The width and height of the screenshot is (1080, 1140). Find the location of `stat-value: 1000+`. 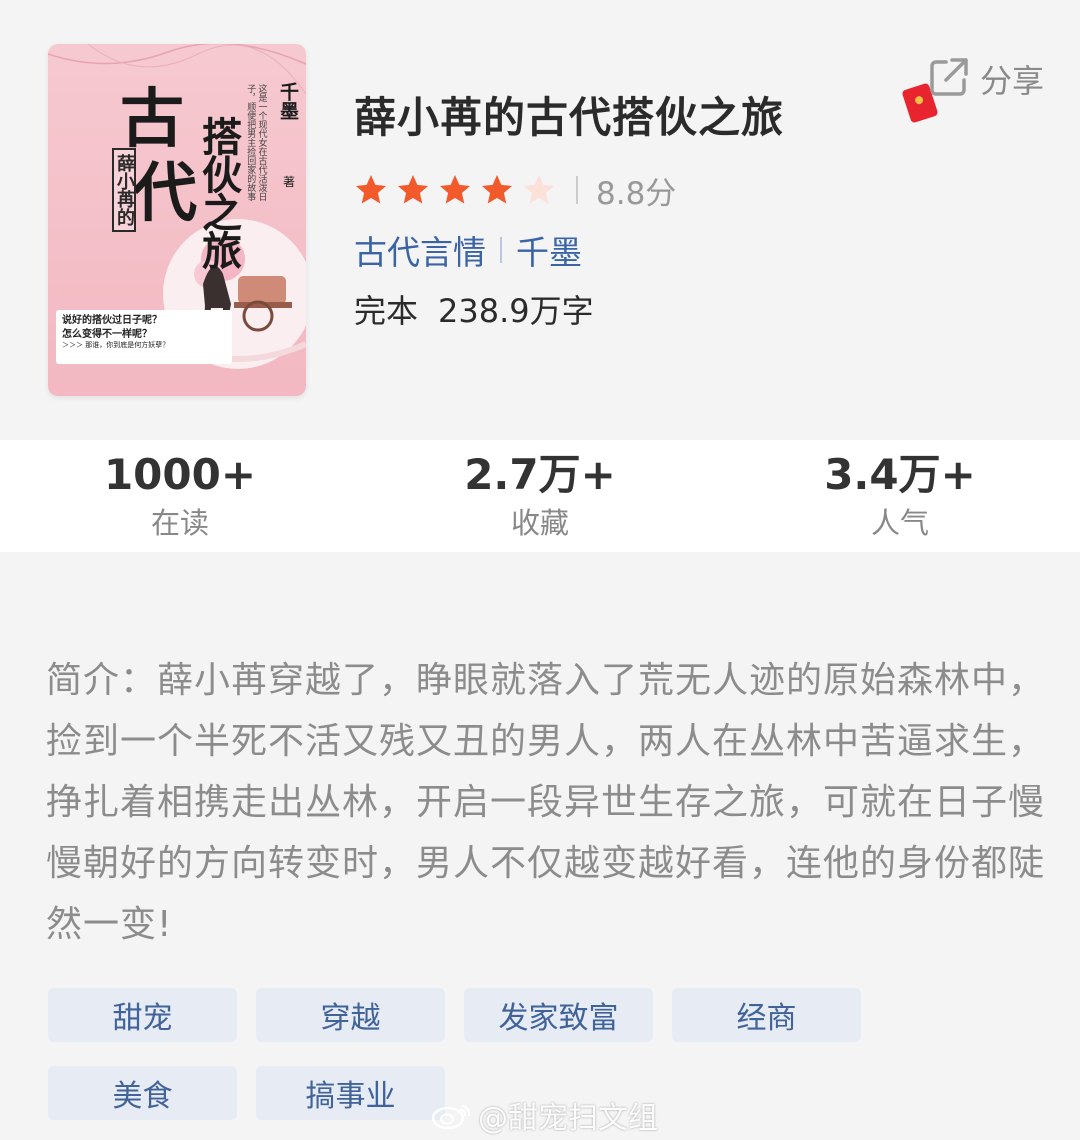

stat-value: 1000+ is located at coordinates (180, 474).